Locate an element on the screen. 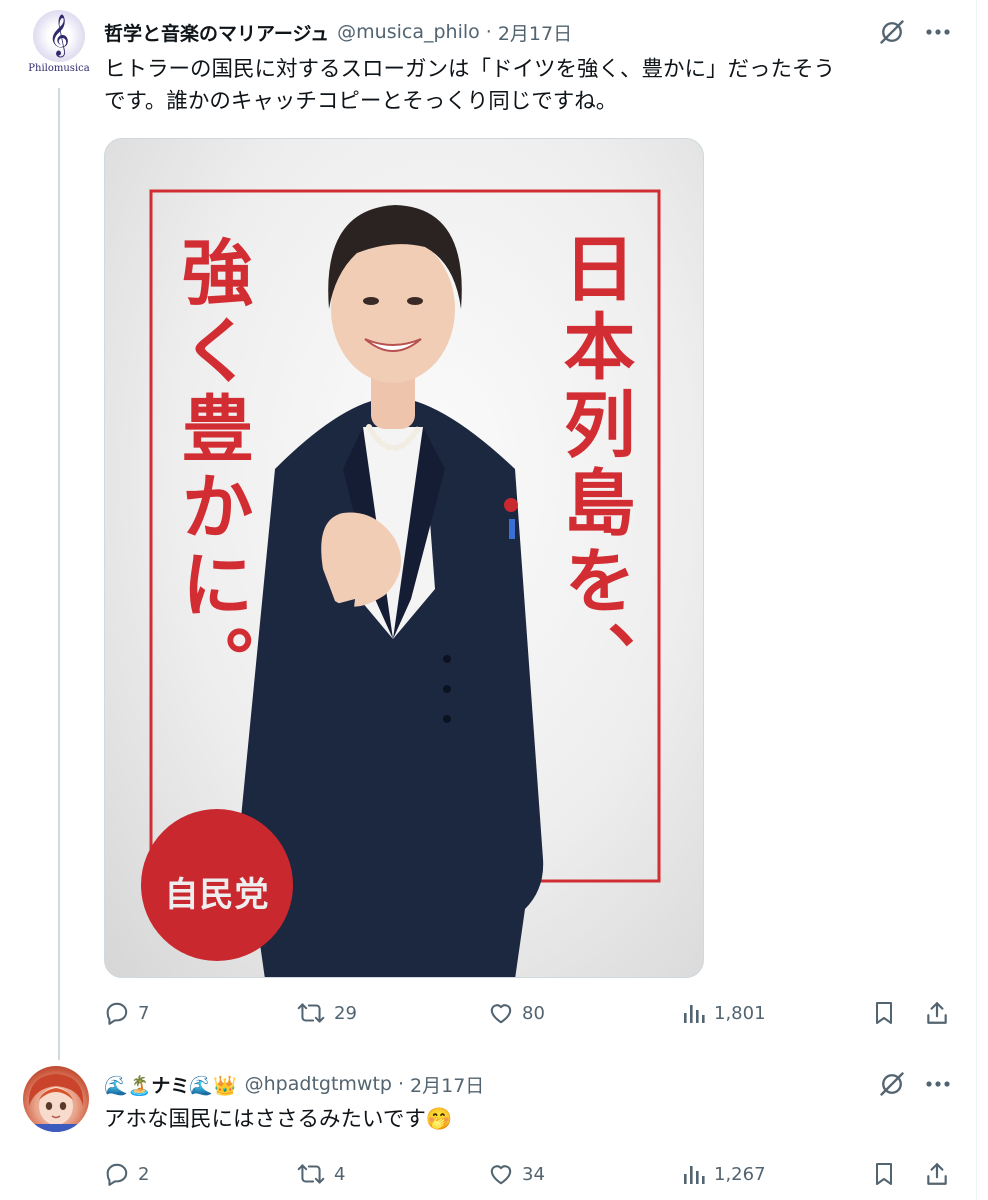 The width and height of the screenshot is (988, 1200). views-count: 1,267 is located at coordinates (740, 1174).